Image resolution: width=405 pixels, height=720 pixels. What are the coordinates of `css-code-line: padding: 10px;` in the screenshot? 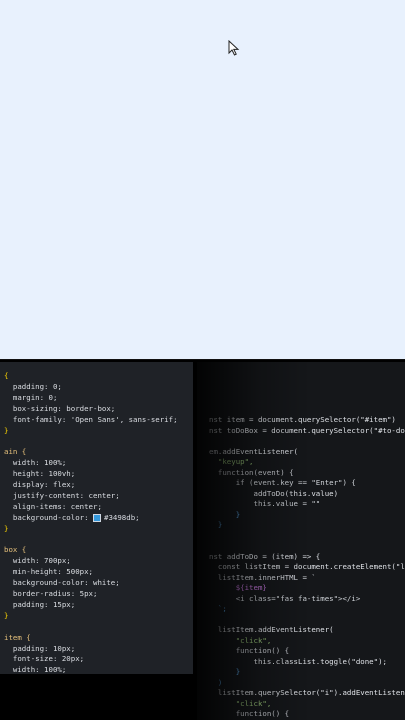 It's located at (39, 649).